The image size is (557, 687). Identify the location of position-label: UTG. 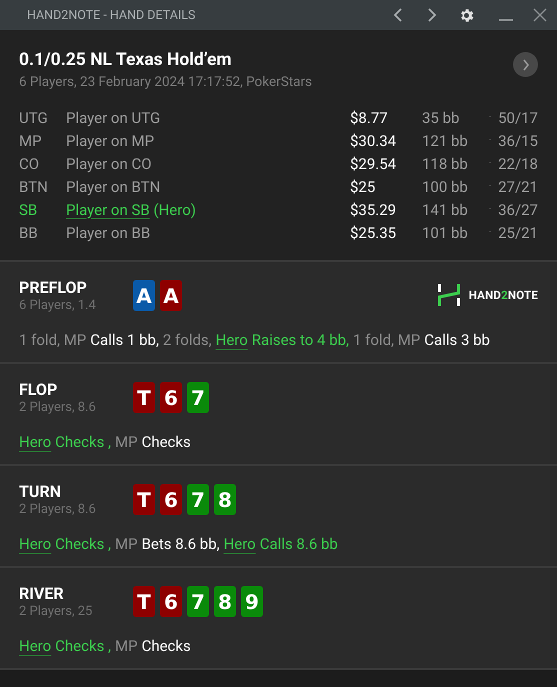
(33, 117).